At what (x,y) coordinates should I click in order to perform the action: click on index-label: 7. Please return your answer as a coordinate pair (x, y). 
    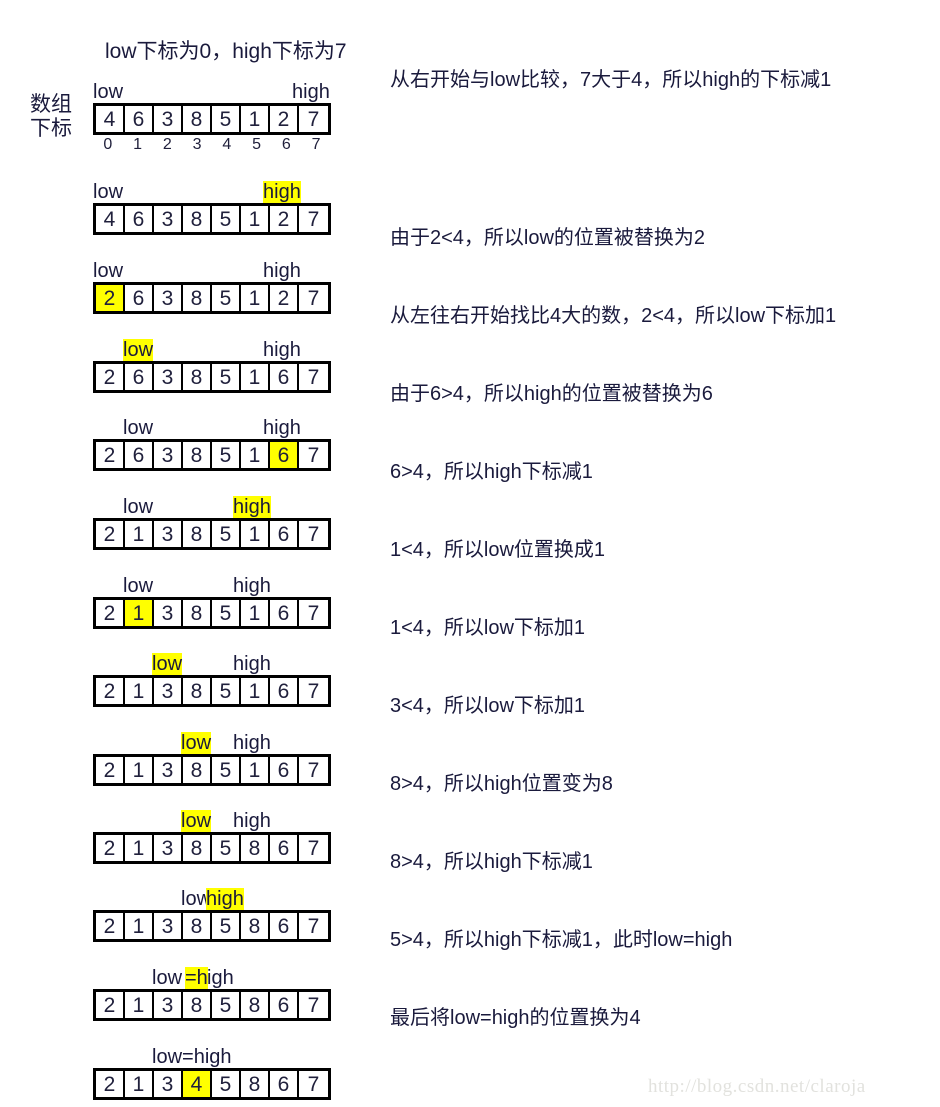
    Looking at the image, I should click on (316, 144).